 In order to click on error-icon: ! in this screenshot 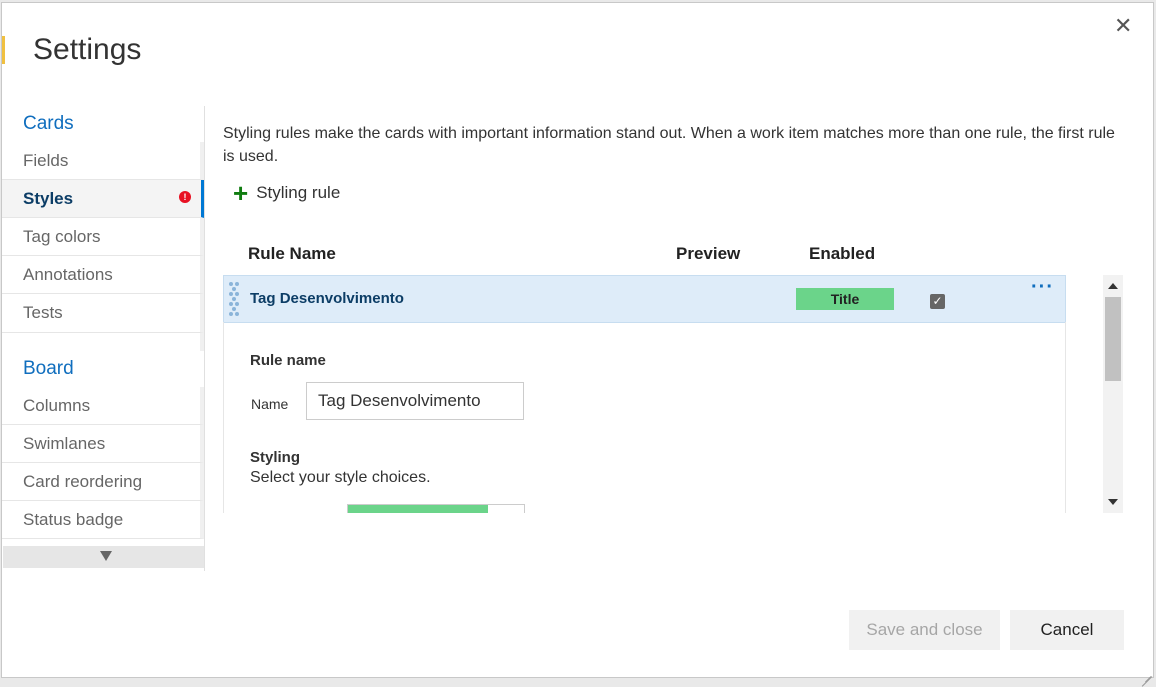, I will do `click(185, 197)`.